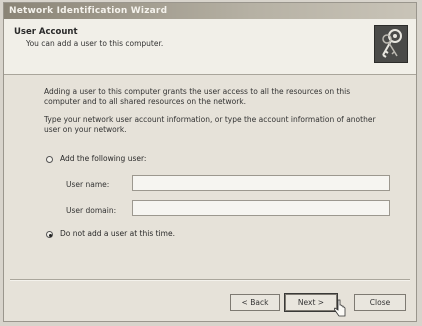 Image resolution: width=422 pixels, height=326 pixels. Describe the element at coordinates (311, 302) in the screenshot. I see `next-button: Next >` at that location.